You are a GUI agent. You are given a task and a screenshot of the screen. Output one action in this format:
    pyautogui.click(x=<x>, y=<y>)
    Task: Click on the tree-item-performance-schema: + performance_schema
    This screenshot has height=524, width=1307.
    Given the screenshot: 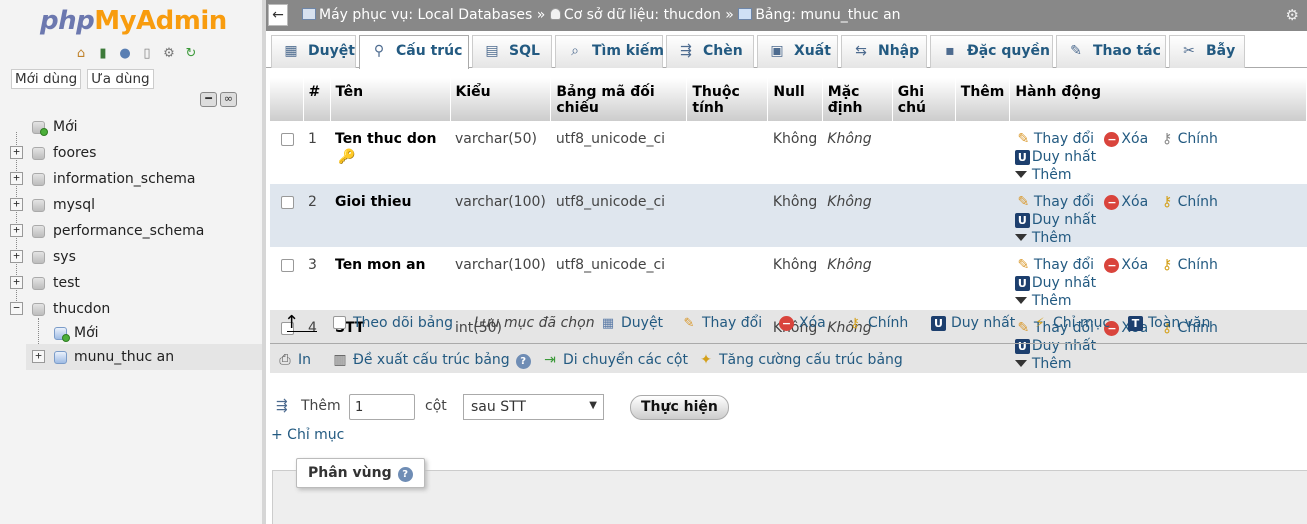 What is the action you would take?
    pyautogui.click(x=131, y=231)
    